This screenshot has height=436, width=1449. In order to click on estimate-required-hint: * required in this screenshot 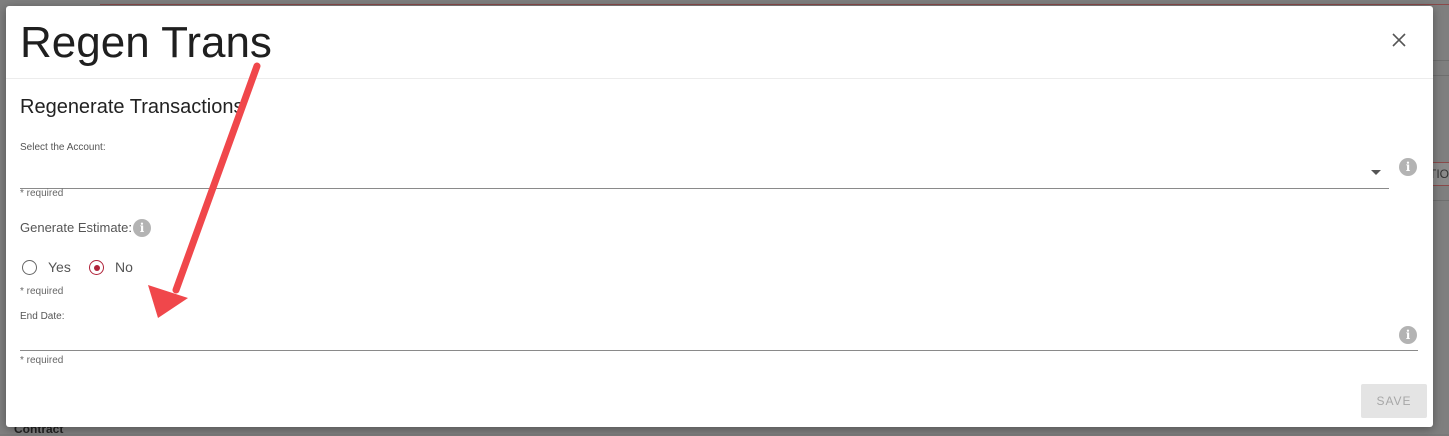, I will do `click(42, 291)`.